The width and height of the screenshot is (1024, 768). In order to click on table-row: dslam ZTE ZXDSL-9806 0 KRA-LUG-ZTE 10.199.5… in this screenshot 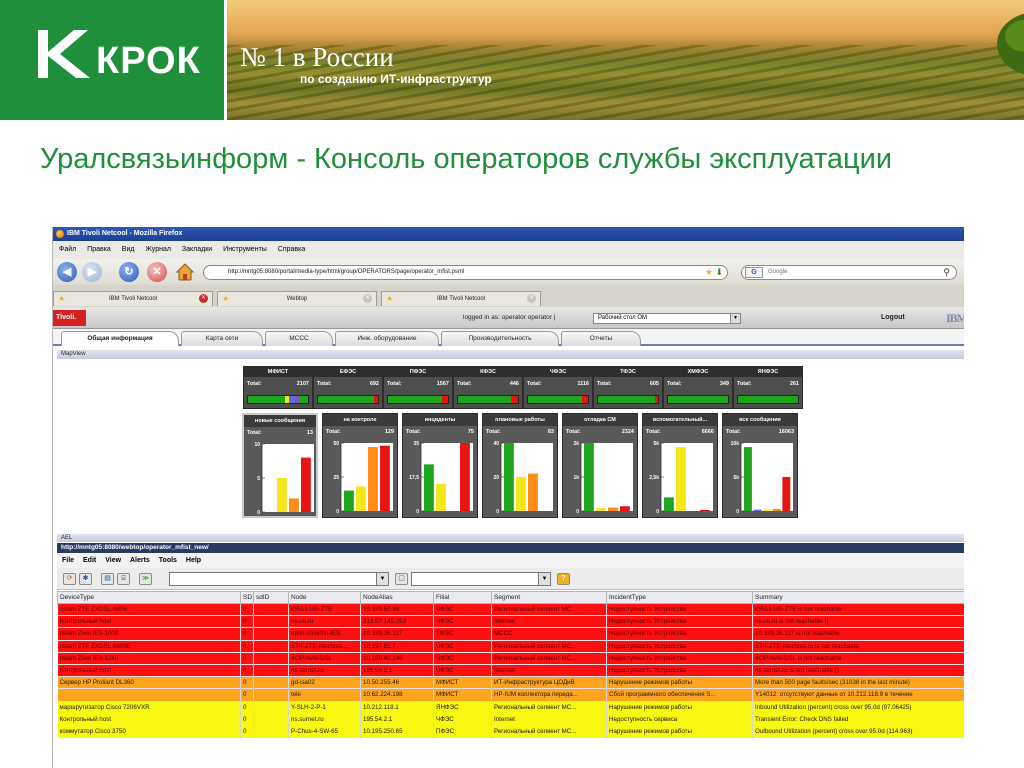, I will do `click(510, 610)`.